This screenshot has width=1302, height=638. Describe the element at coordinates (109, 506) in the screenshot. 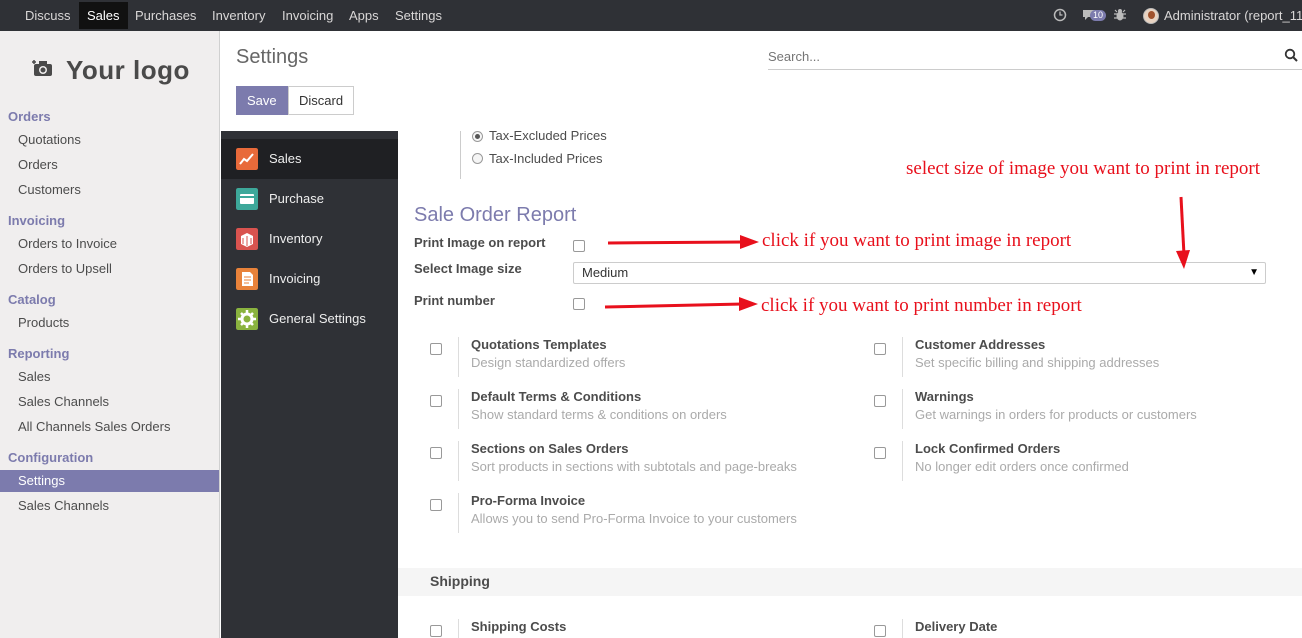

I see `sidebar-item-config-sales-channels: Sales Channels` at that location.